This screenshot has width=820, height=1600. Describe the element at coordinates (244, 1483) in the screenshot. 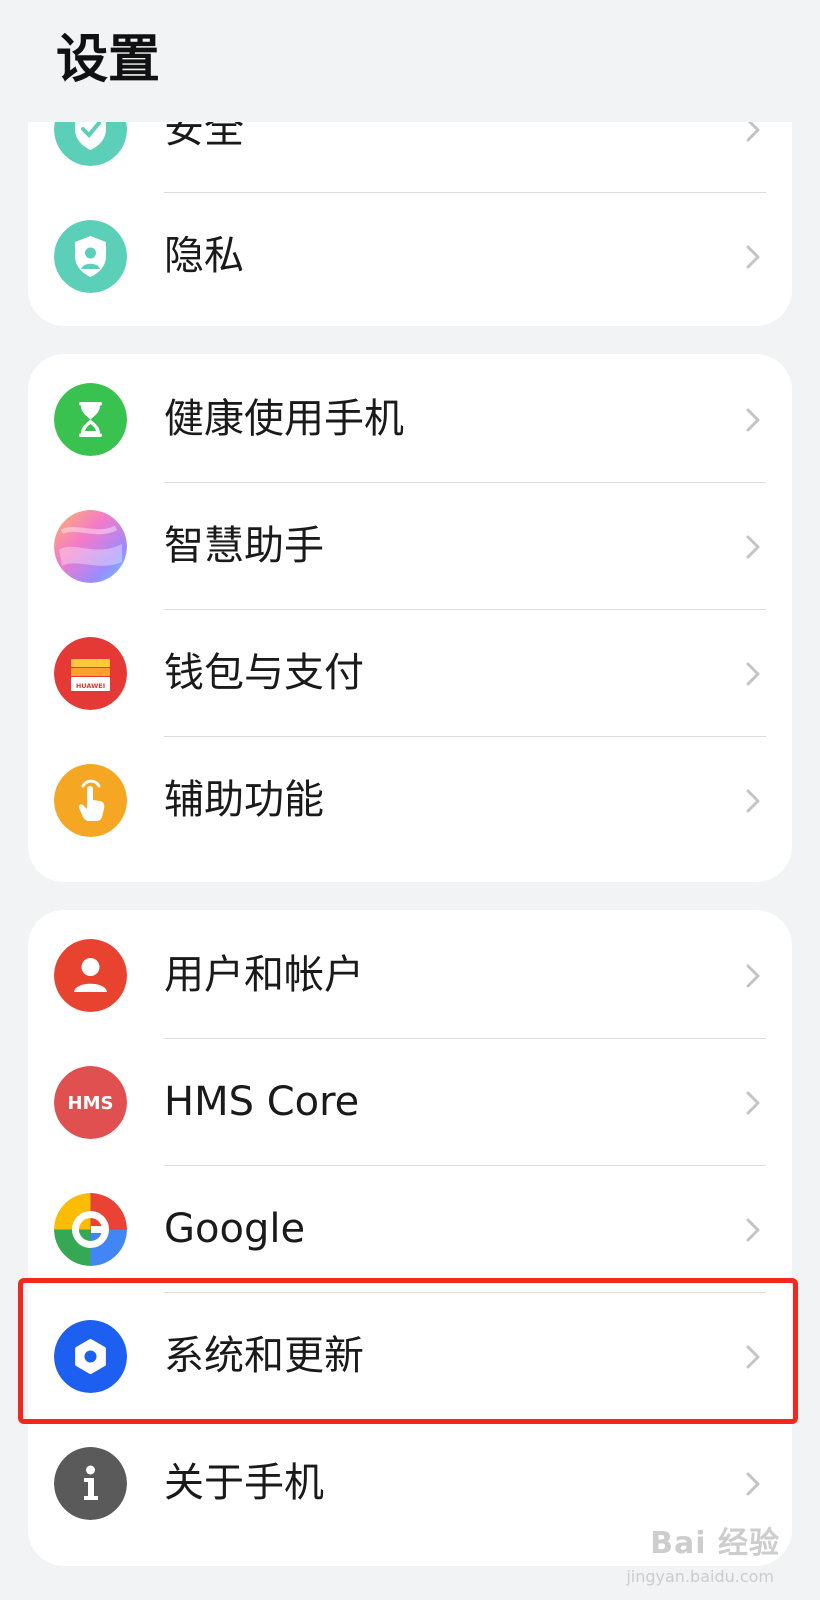

I see `settings-item-label: 关于手机` at that location.